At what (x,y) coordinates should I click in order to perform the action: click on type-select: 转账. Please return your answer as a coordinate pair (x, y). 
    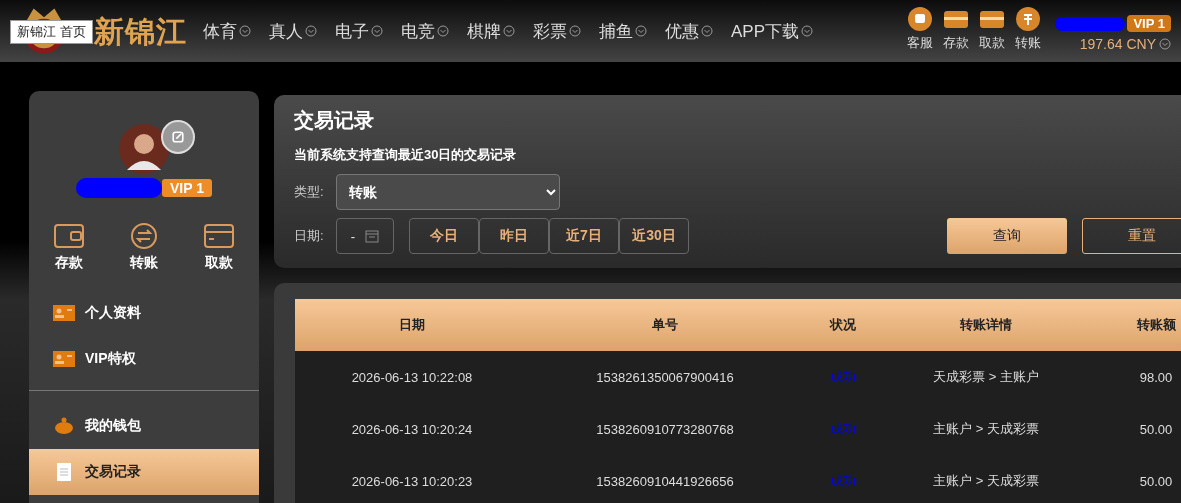
    Looking at the image, I should click on (448, 192).